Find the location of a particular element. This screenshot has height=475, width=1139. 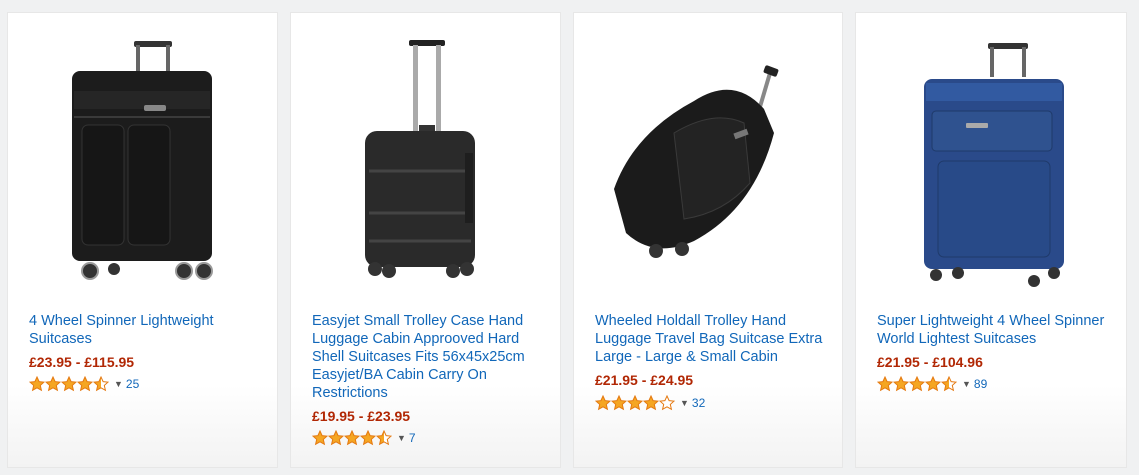

black-hard-shell-cabin-case-icon is located at coordinates (420, 159).